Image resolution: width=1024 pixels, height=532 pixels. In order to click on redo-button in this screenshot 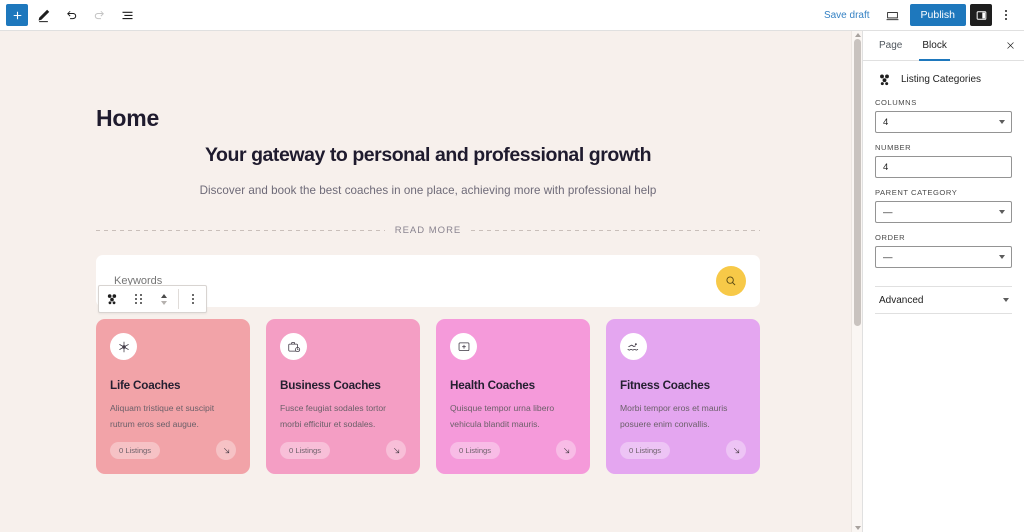, I will do `click(99, 15)`.